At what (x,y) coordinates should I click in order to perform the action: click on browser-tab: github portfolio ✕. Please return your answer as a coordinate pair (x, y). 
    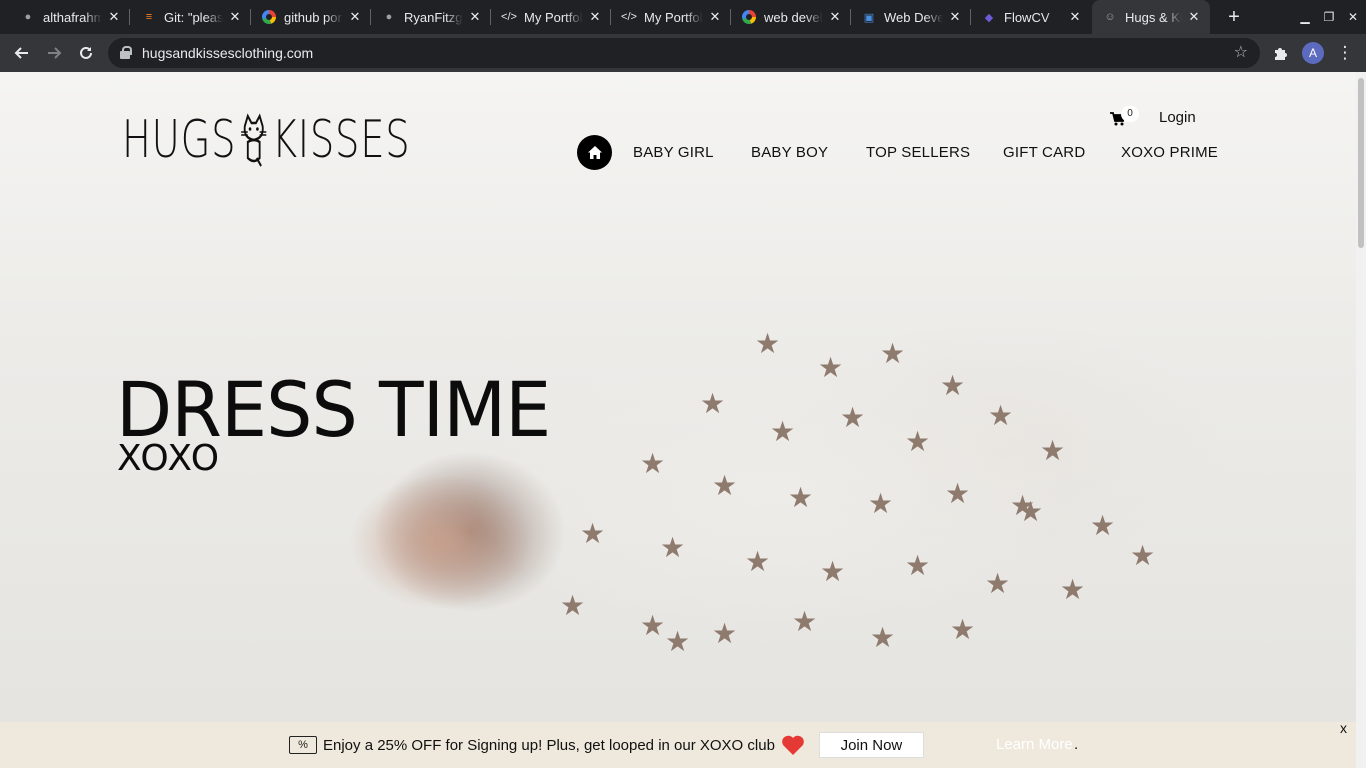
    Looking at the image, I should click on (311, 17).